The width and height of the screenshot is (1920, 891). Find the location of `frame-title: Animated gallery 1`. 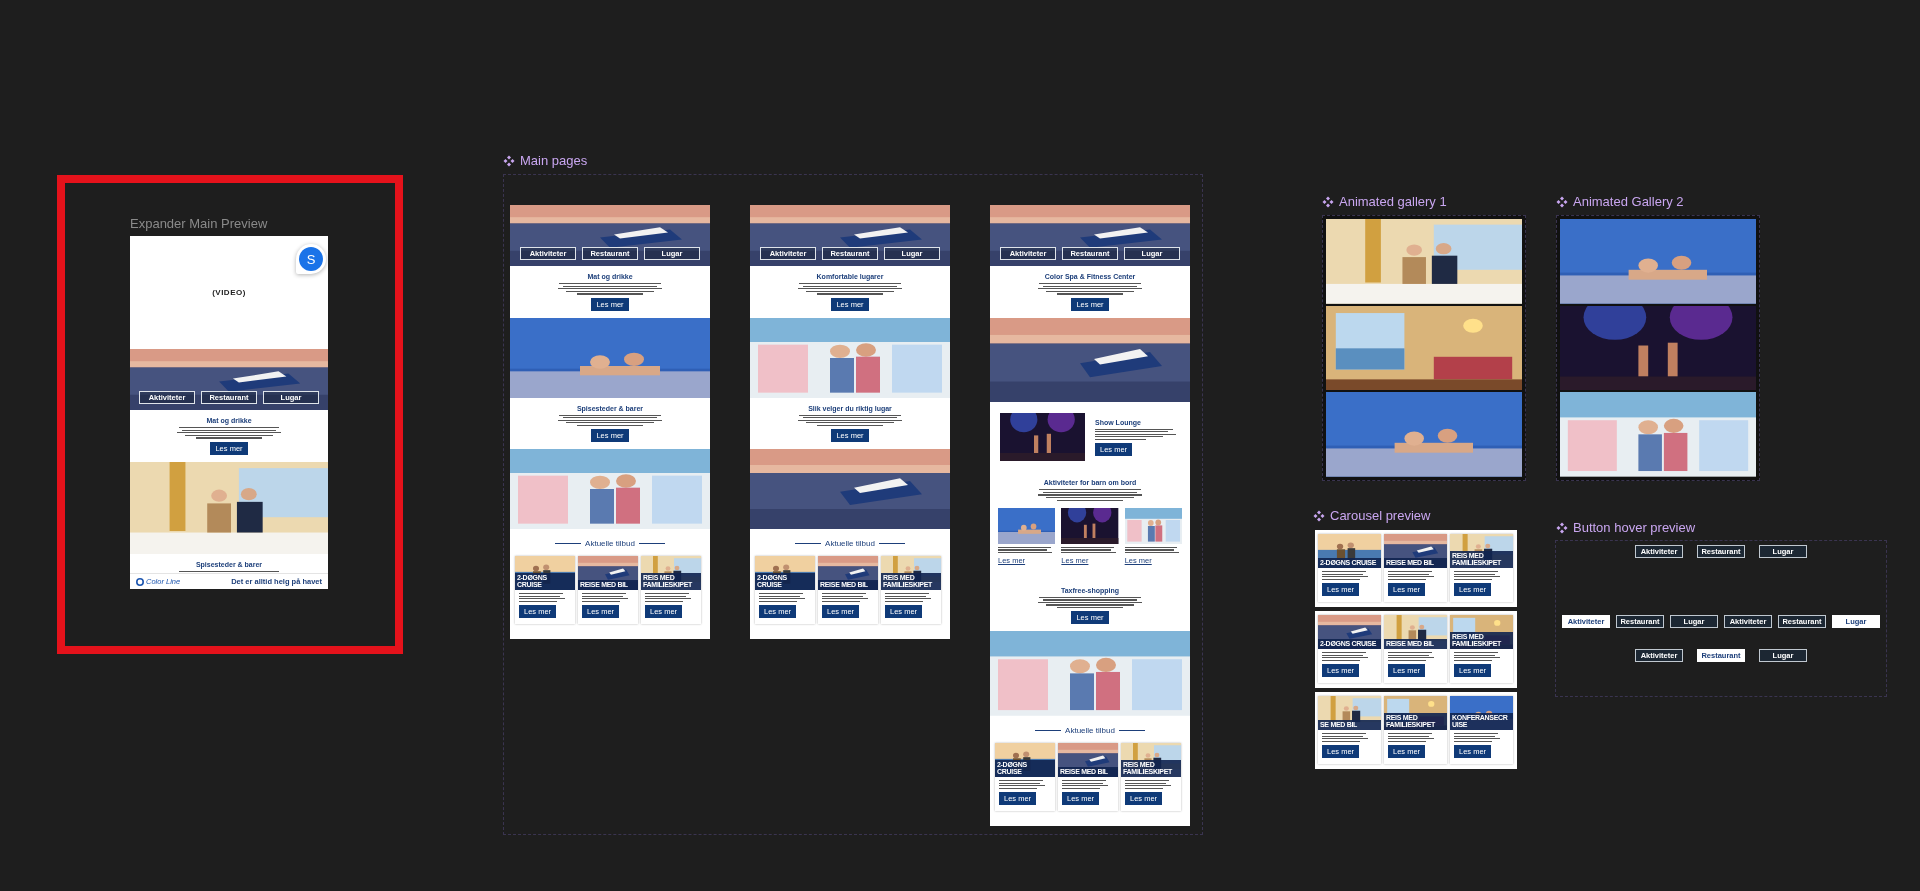

frame-title: Animated gallery 1 is located at coordinates (1393, 201).